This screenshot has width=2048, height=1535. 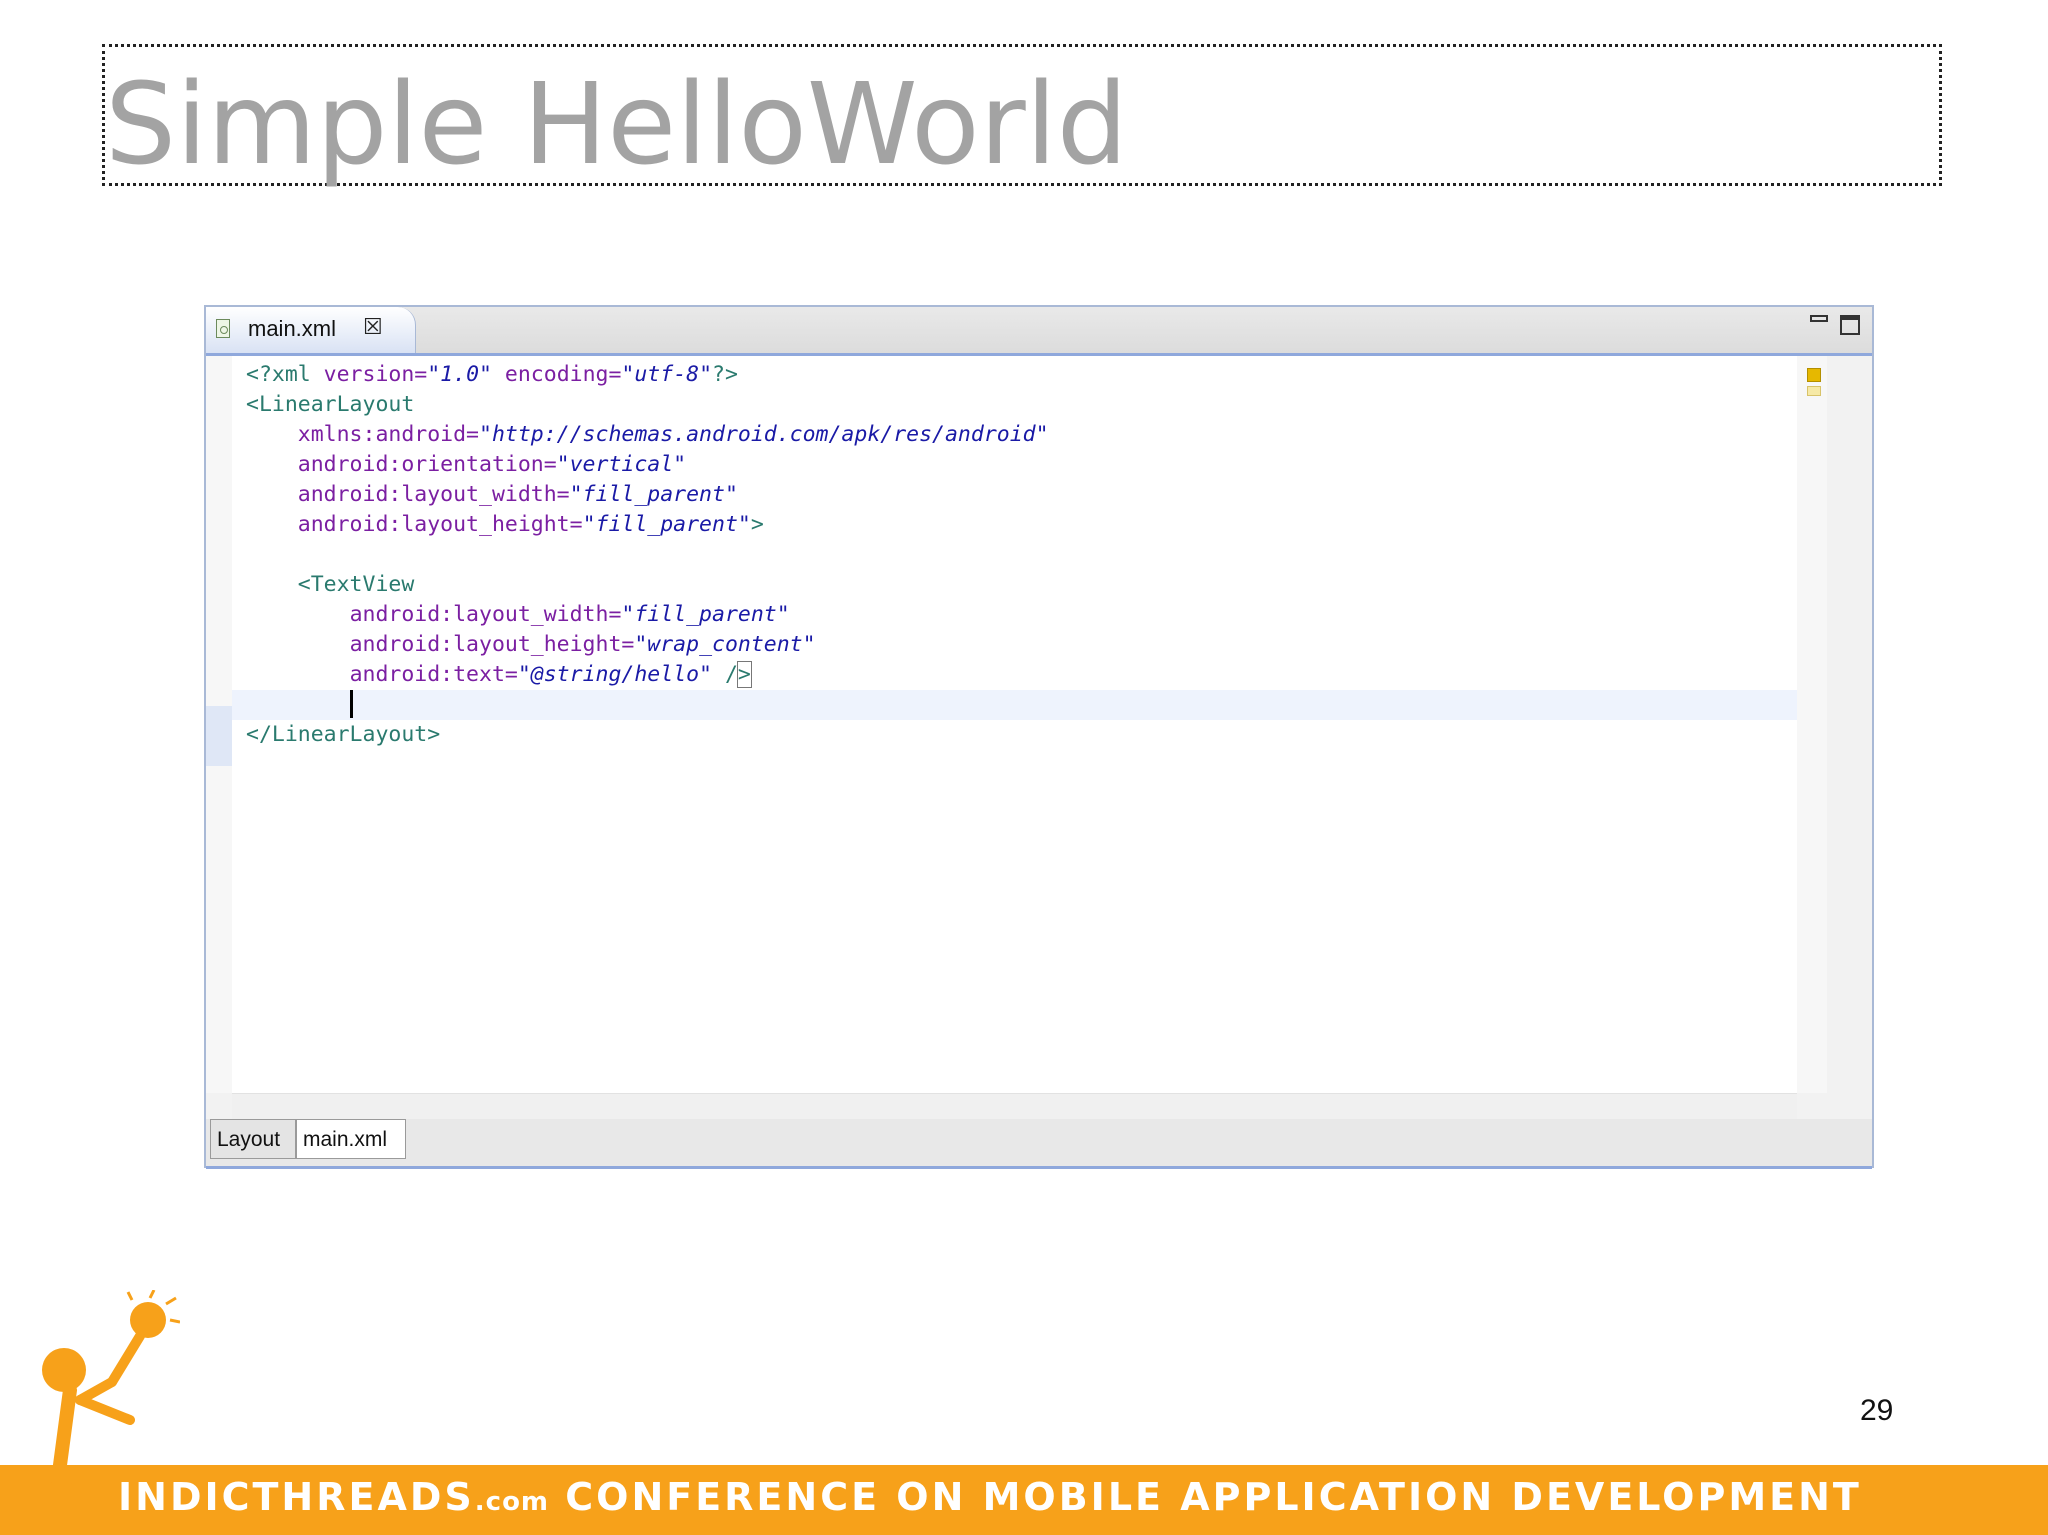 What do you see at coordinates (1812, 724) in the screenshot?
I see `overview-ruler` at bounding box center [1812, 724].